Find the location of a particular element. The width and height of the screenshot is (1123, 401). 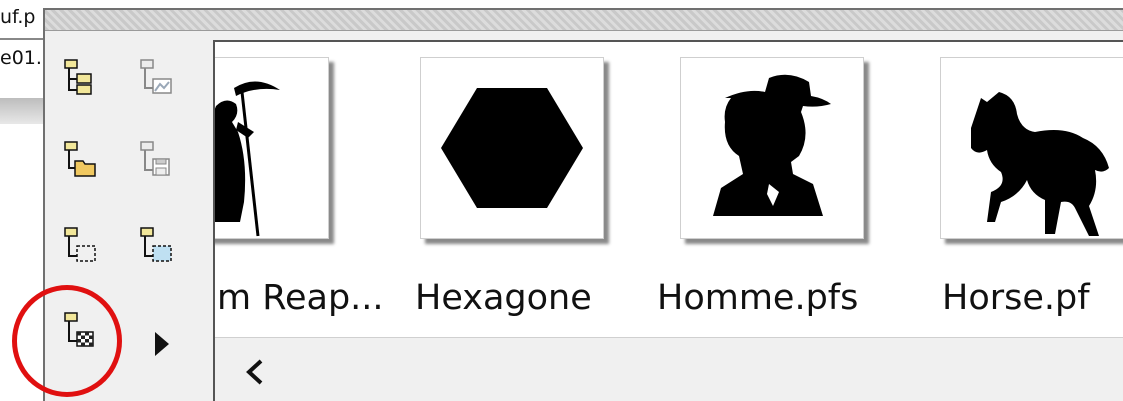

folder-open-button is located at coordinates (79, 159).